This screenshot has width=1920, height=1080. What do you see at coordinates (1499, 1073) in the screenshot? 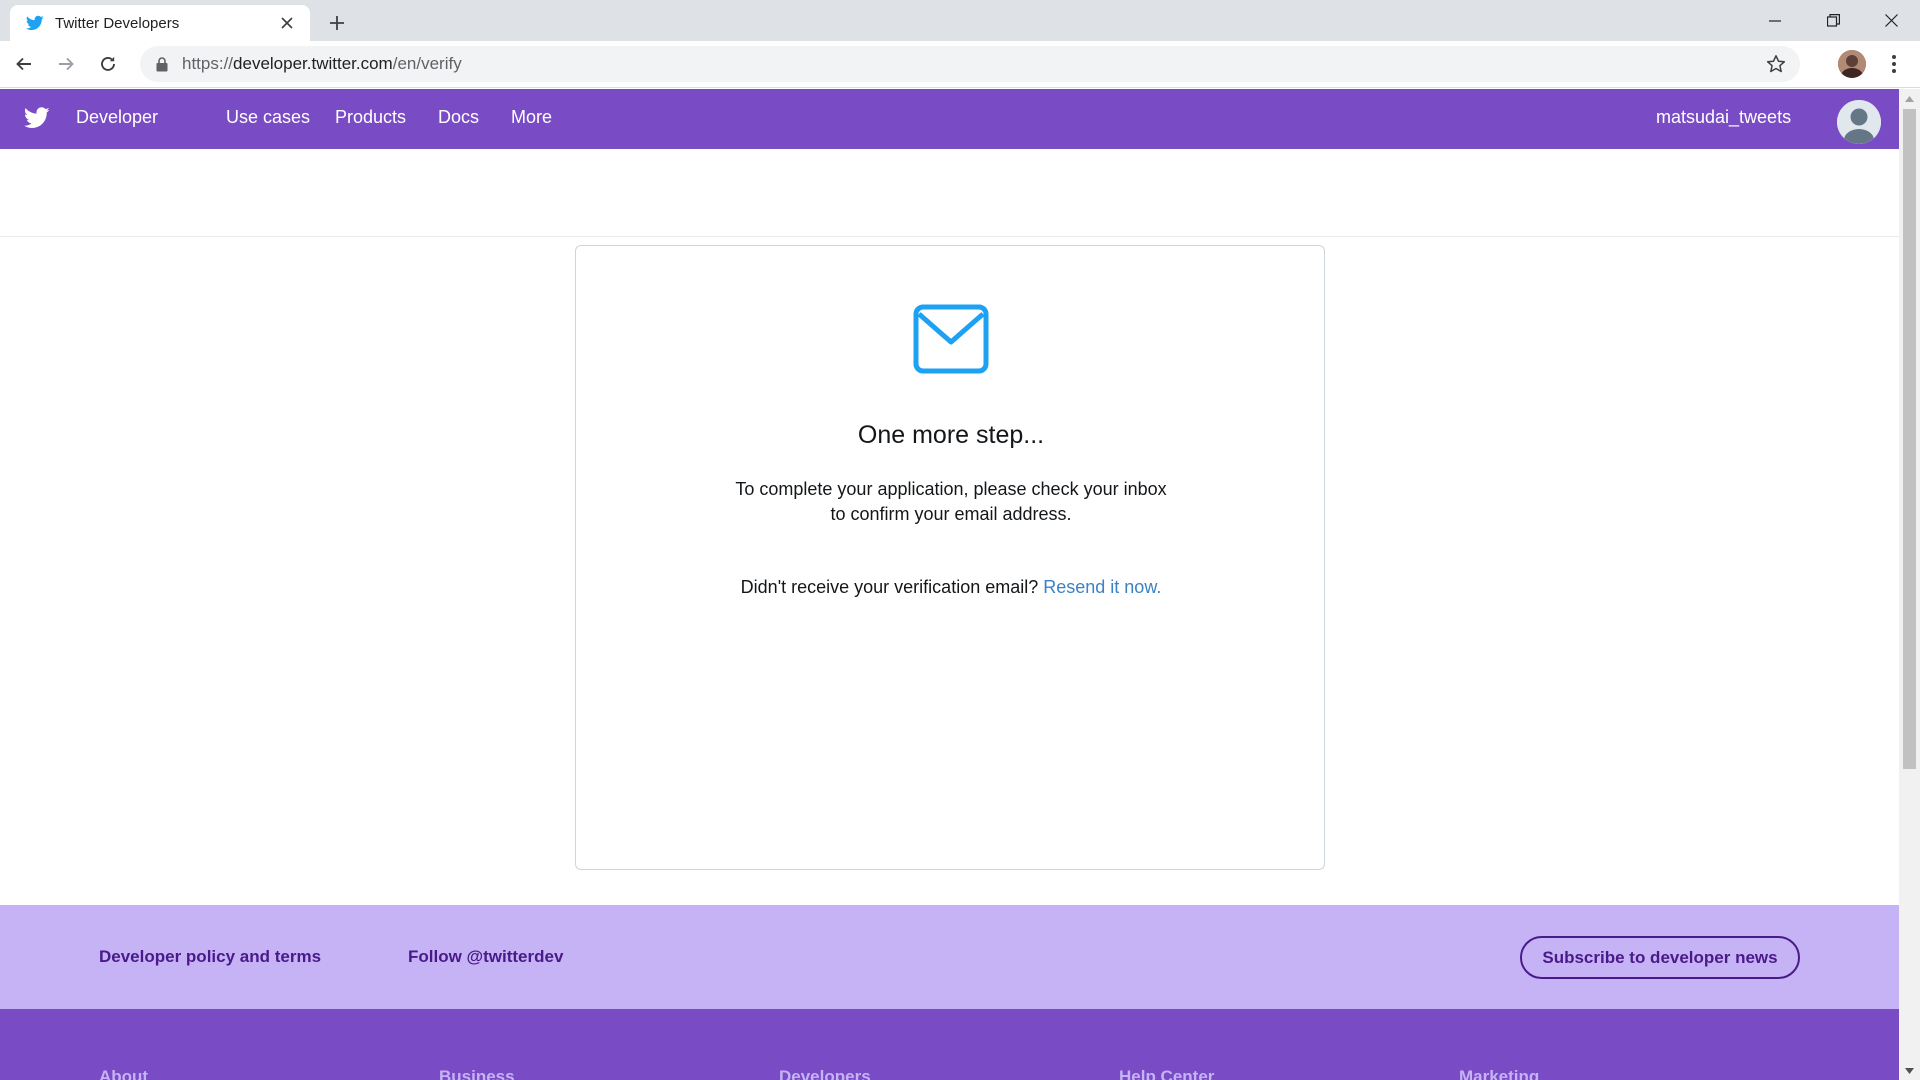
I see `footer-col-marketing: Marketing` at bounding box center [1499, 1073].